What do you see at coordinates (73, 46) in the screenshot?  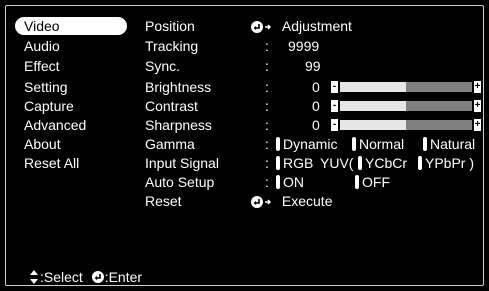 I see `menu-item-audio: Audio` at bounding box center [73, 46].